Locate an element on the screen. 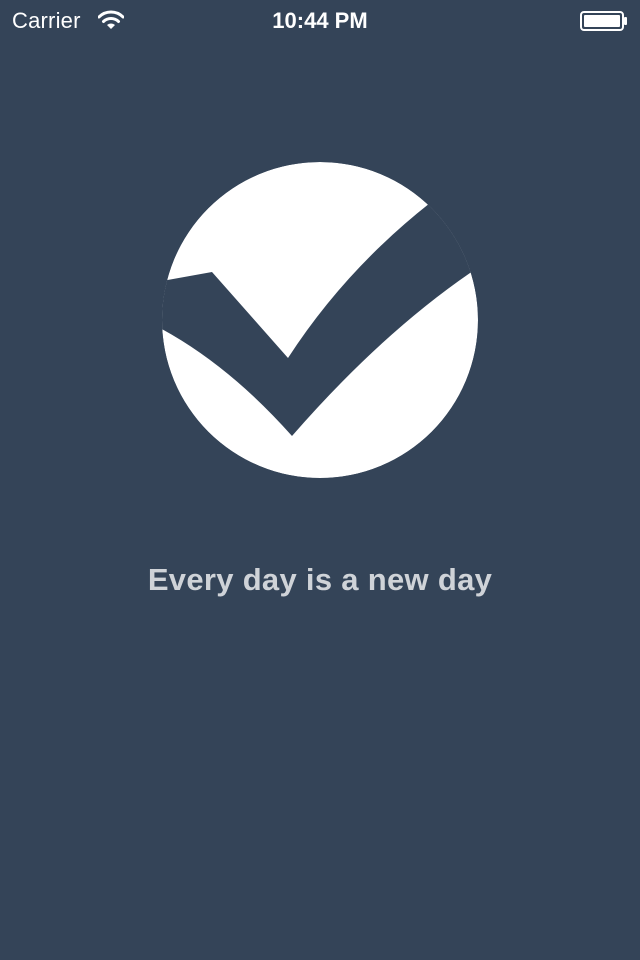 The image size is (640, 960). status-bar: Carrier 10:44 PM is located at coordinates (320, 20).